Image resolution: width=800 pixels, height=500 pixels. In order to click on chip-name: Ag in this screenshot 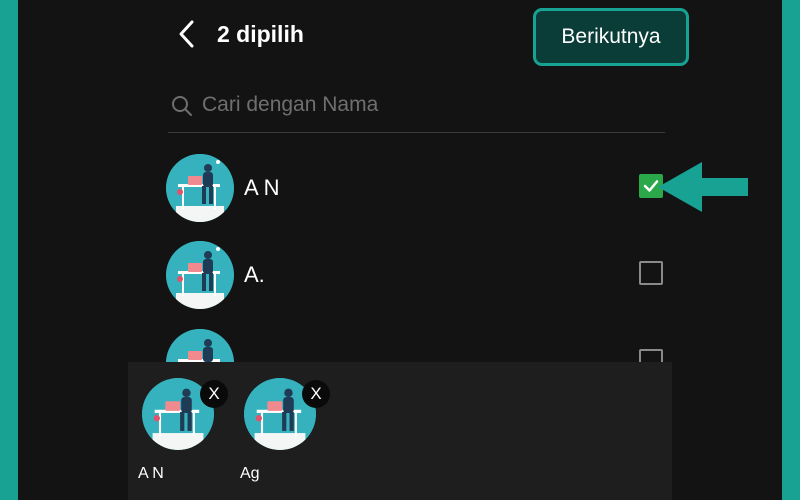, I will do `click(250, 473)`.